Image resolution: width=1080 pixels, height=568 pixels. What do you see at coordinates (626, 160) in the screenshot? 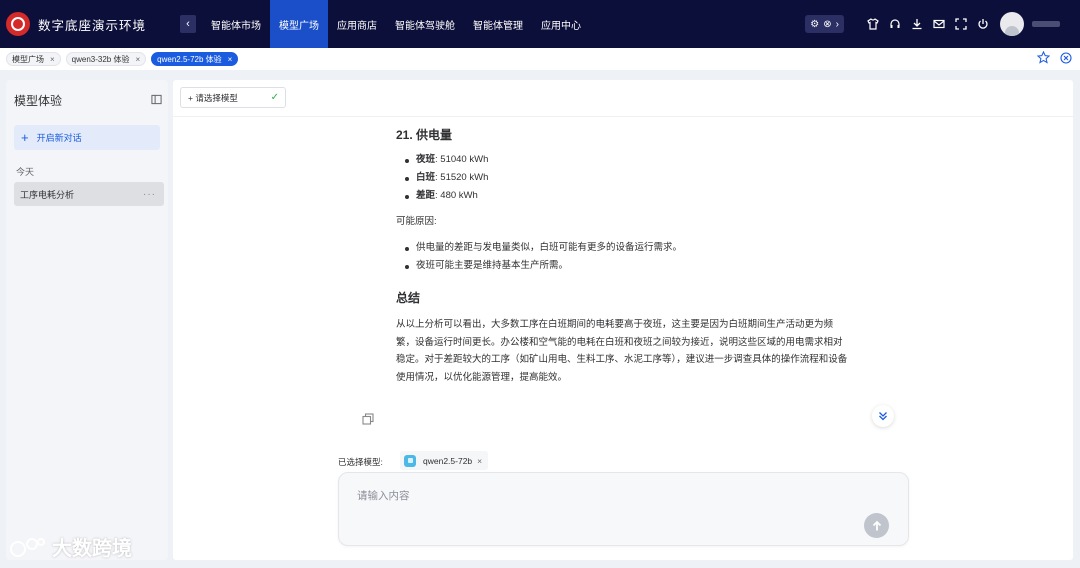
I see `list-item: 夜班: 51040 kWh` at bounding box center [626, 160].